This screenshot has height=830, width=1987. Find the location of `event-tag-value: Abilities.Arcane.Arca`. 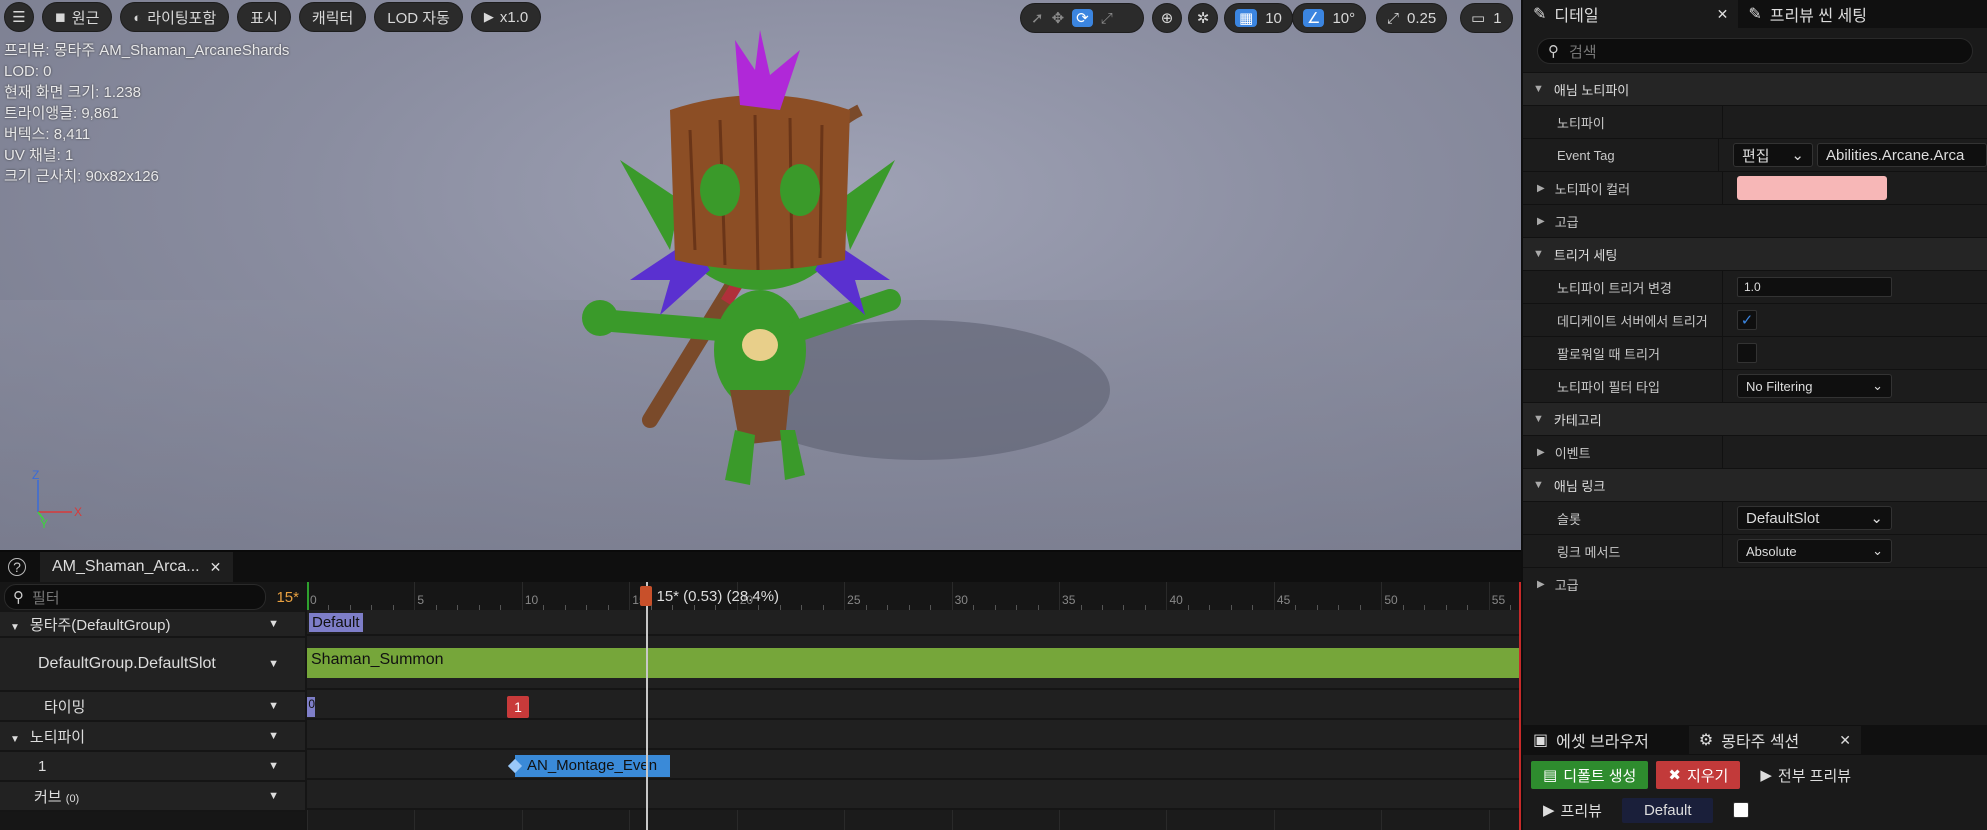

event-tag-value: Abilities.Arcane.Arca is located at coordinates (1902, 155).